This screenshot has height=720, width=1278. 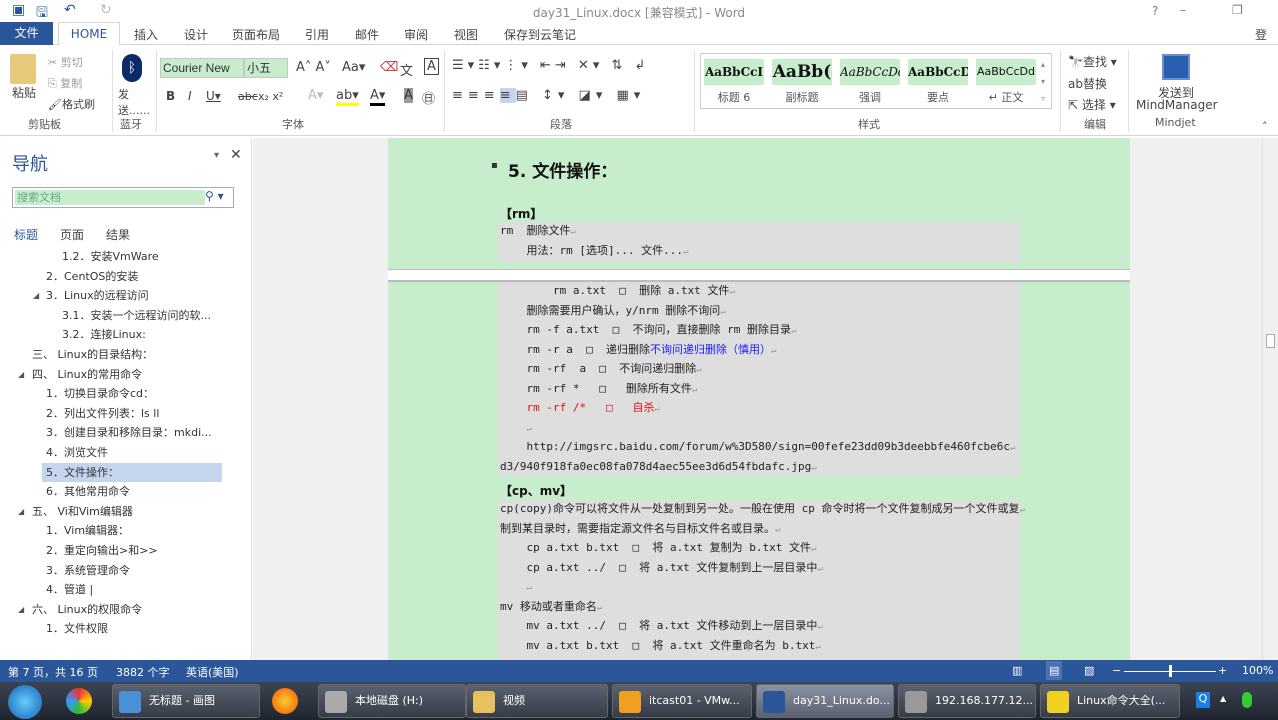 What do you see at coordinates (1006, 72) in the screenshot?
I see `style-normal: AaBbCcDd` at bounding box center [1006, 72].